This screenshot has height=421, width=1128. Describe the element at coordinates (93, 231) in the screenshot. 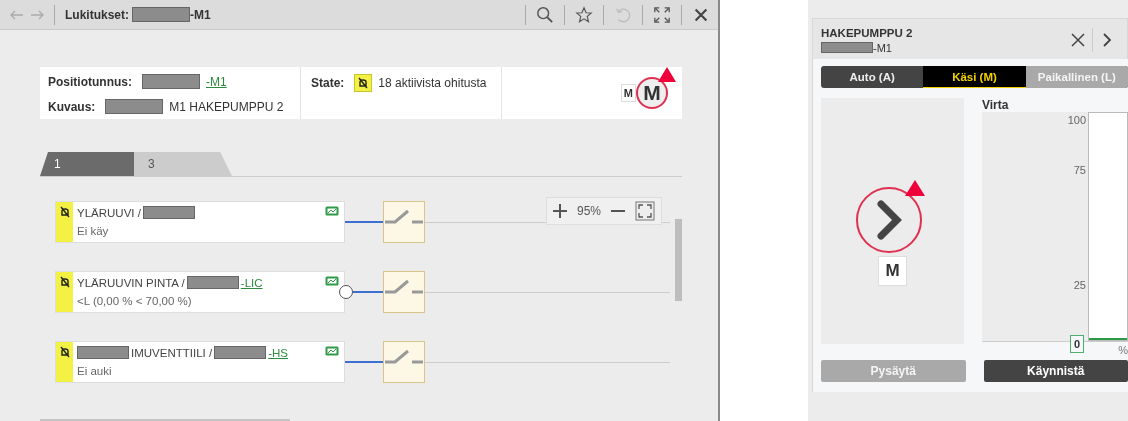

I see `status-text: Ei käy` at that location.